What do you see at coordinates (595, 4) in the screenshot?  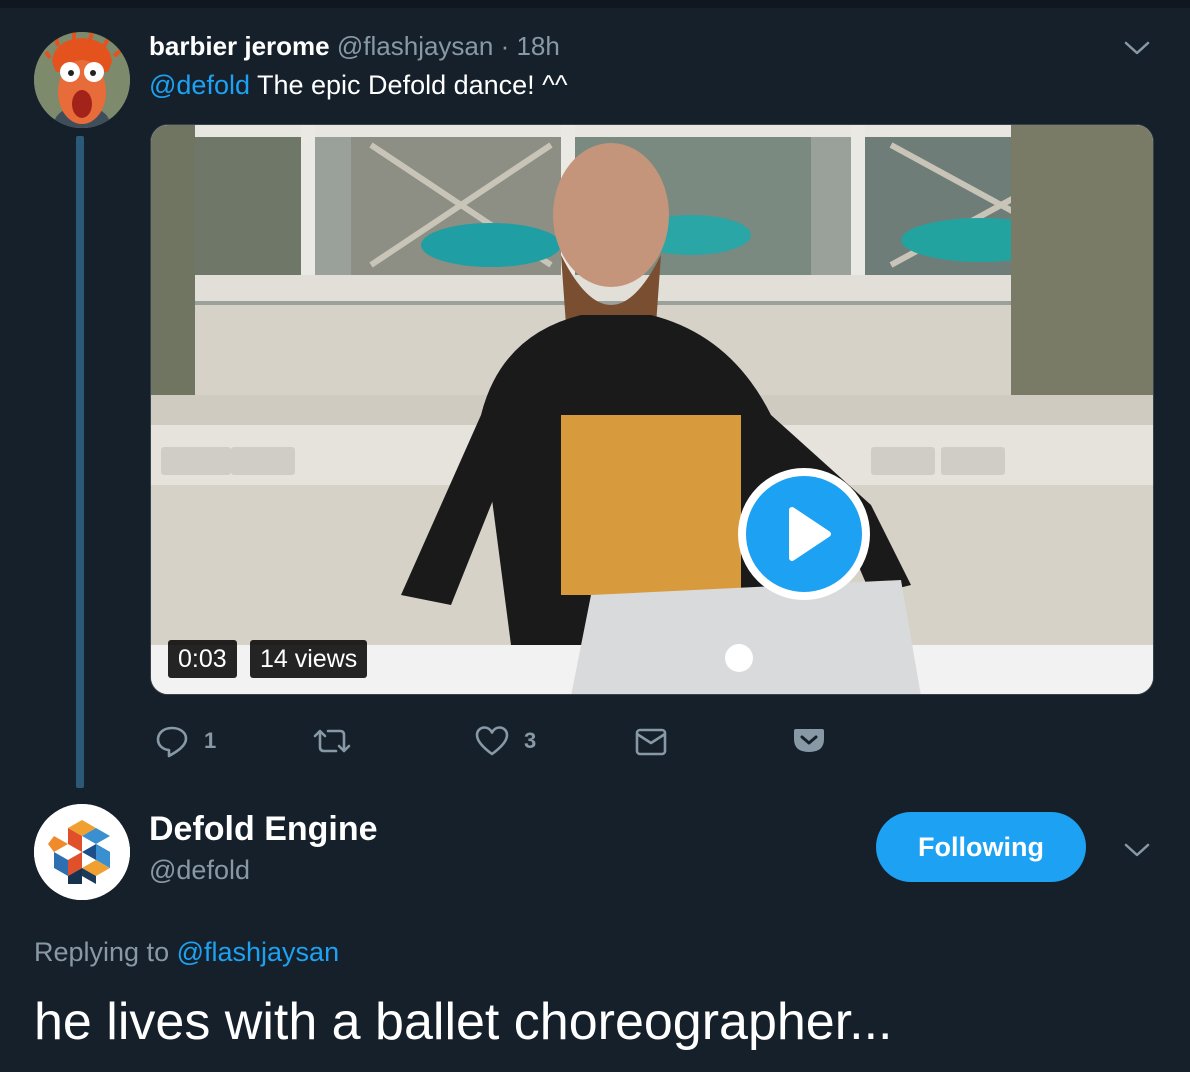 I see `top-border` at bounding box center [595, 4].